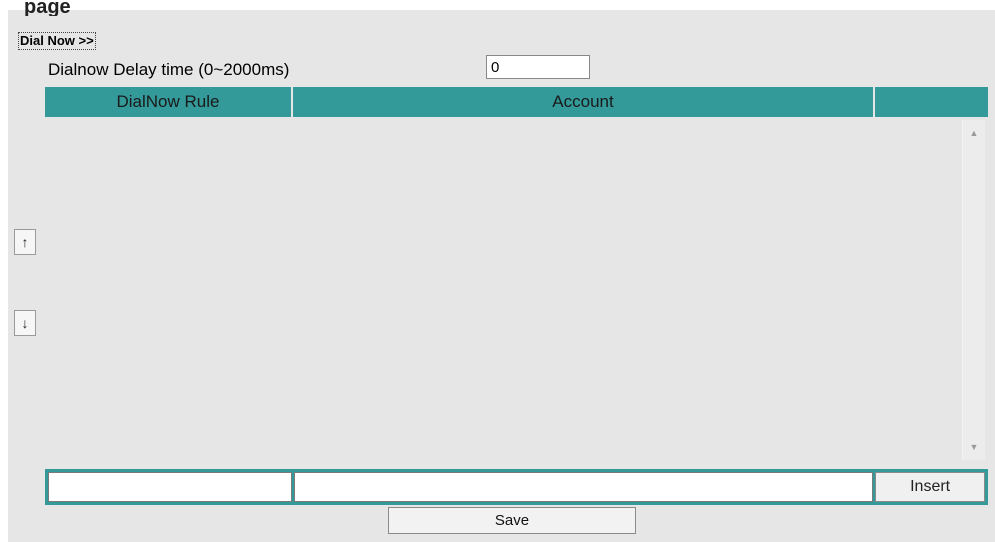  What do you see at coordinates (538, 67) in the screenshot?
I see `dialnow-delay-input` at bounding box center [538, 67].